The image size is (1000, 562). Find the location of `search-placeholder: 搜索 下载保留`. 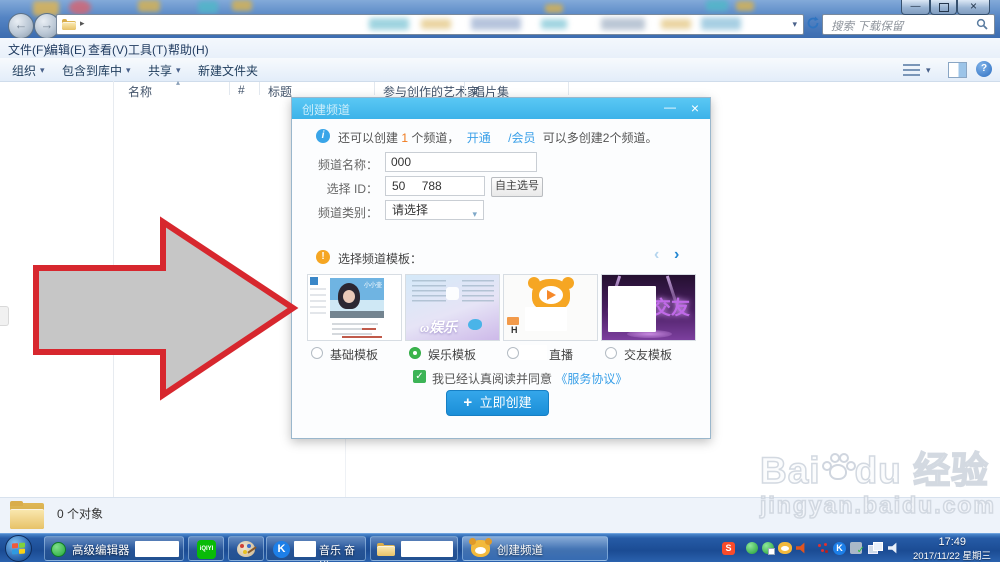

search-placeholder: 搜索 下载保留 is located at coordinates (867, 27).